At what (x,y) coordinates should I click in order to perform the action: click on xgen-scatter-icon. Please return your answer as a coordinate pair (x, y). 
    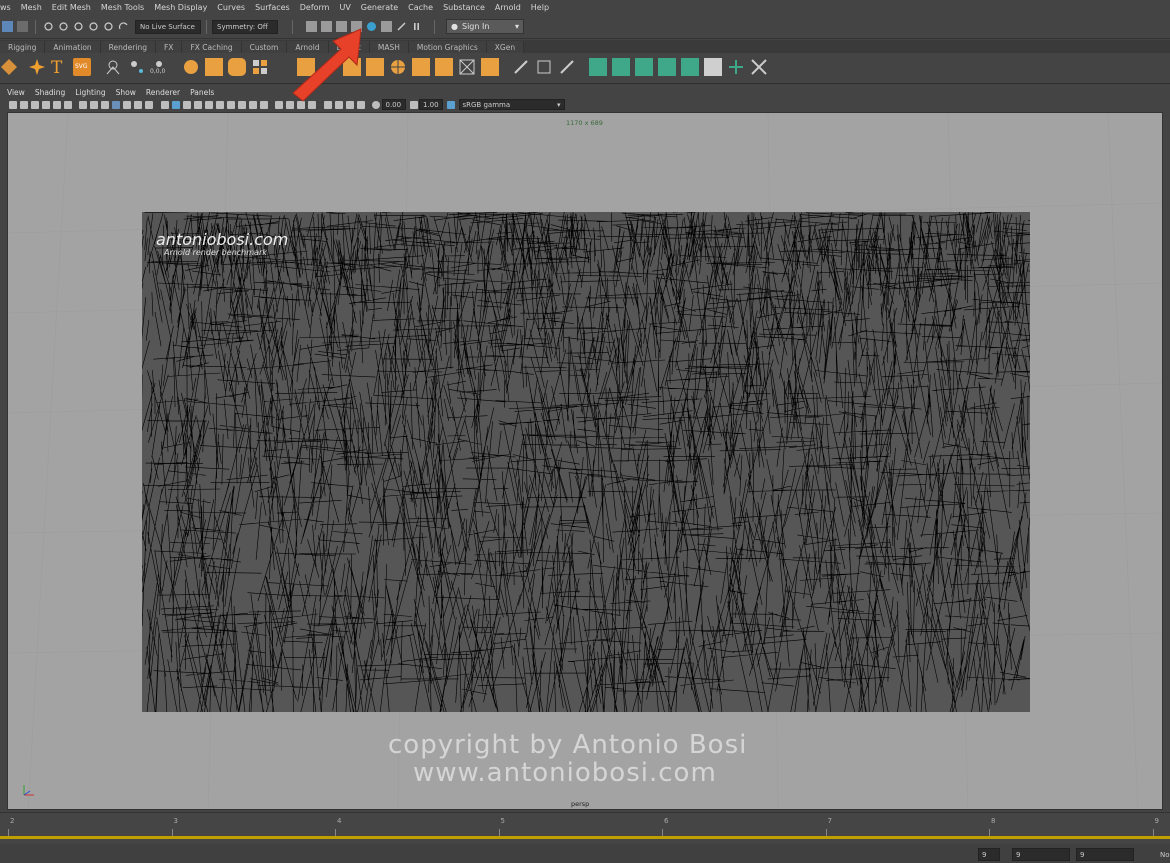
    Looking at the image, I should click on (736, 67).